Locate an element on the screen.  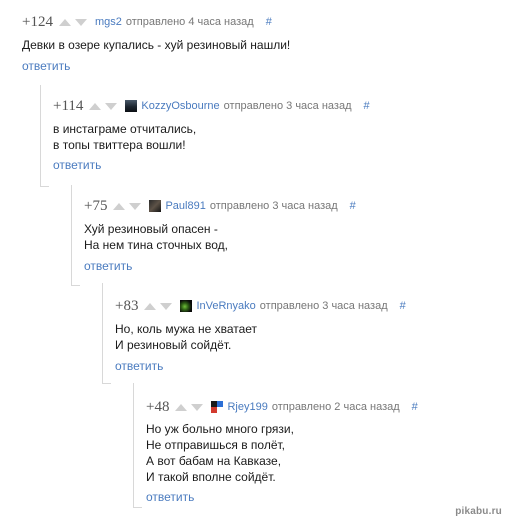
comment-timestamp: отправлено 2 часа назад is located at coordinates (335, 407).